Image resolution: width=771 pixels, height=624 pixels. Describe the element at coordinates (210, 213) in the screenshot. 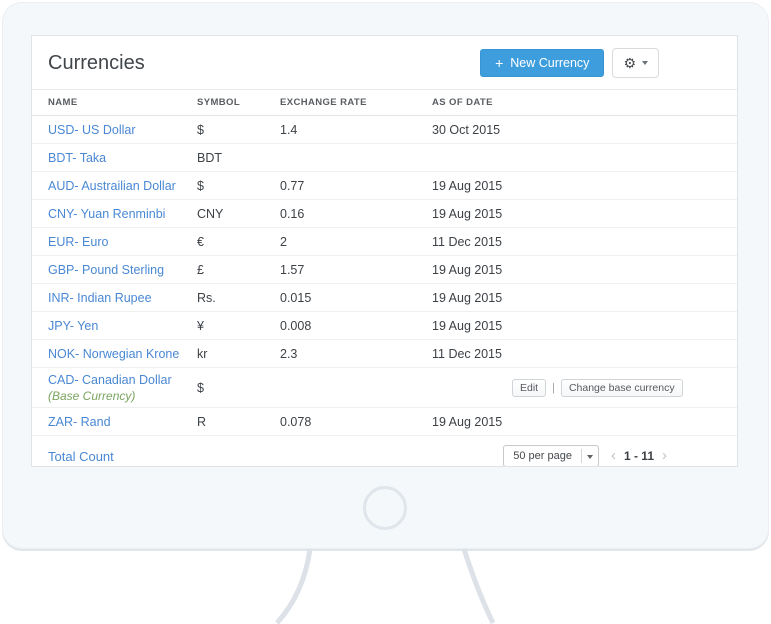

I see `symbol-cell: CNY` at that location.